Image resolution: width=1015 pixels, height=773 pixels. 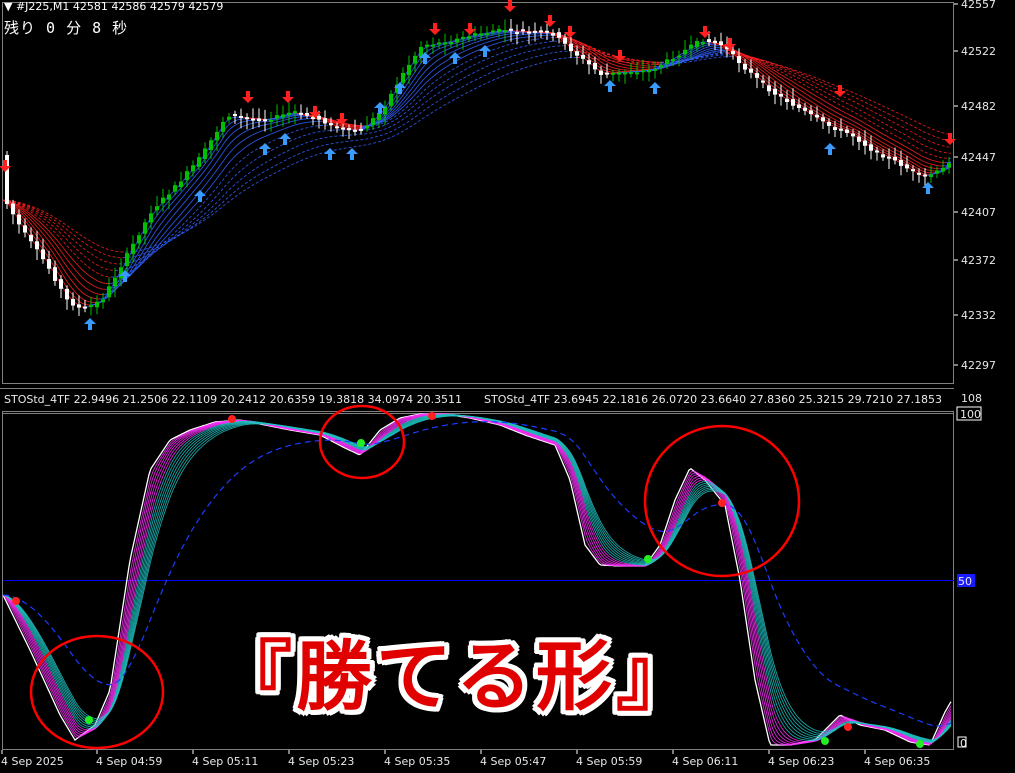 I want to click on indicator-scale-top: 108, so click(x=971, y=398).